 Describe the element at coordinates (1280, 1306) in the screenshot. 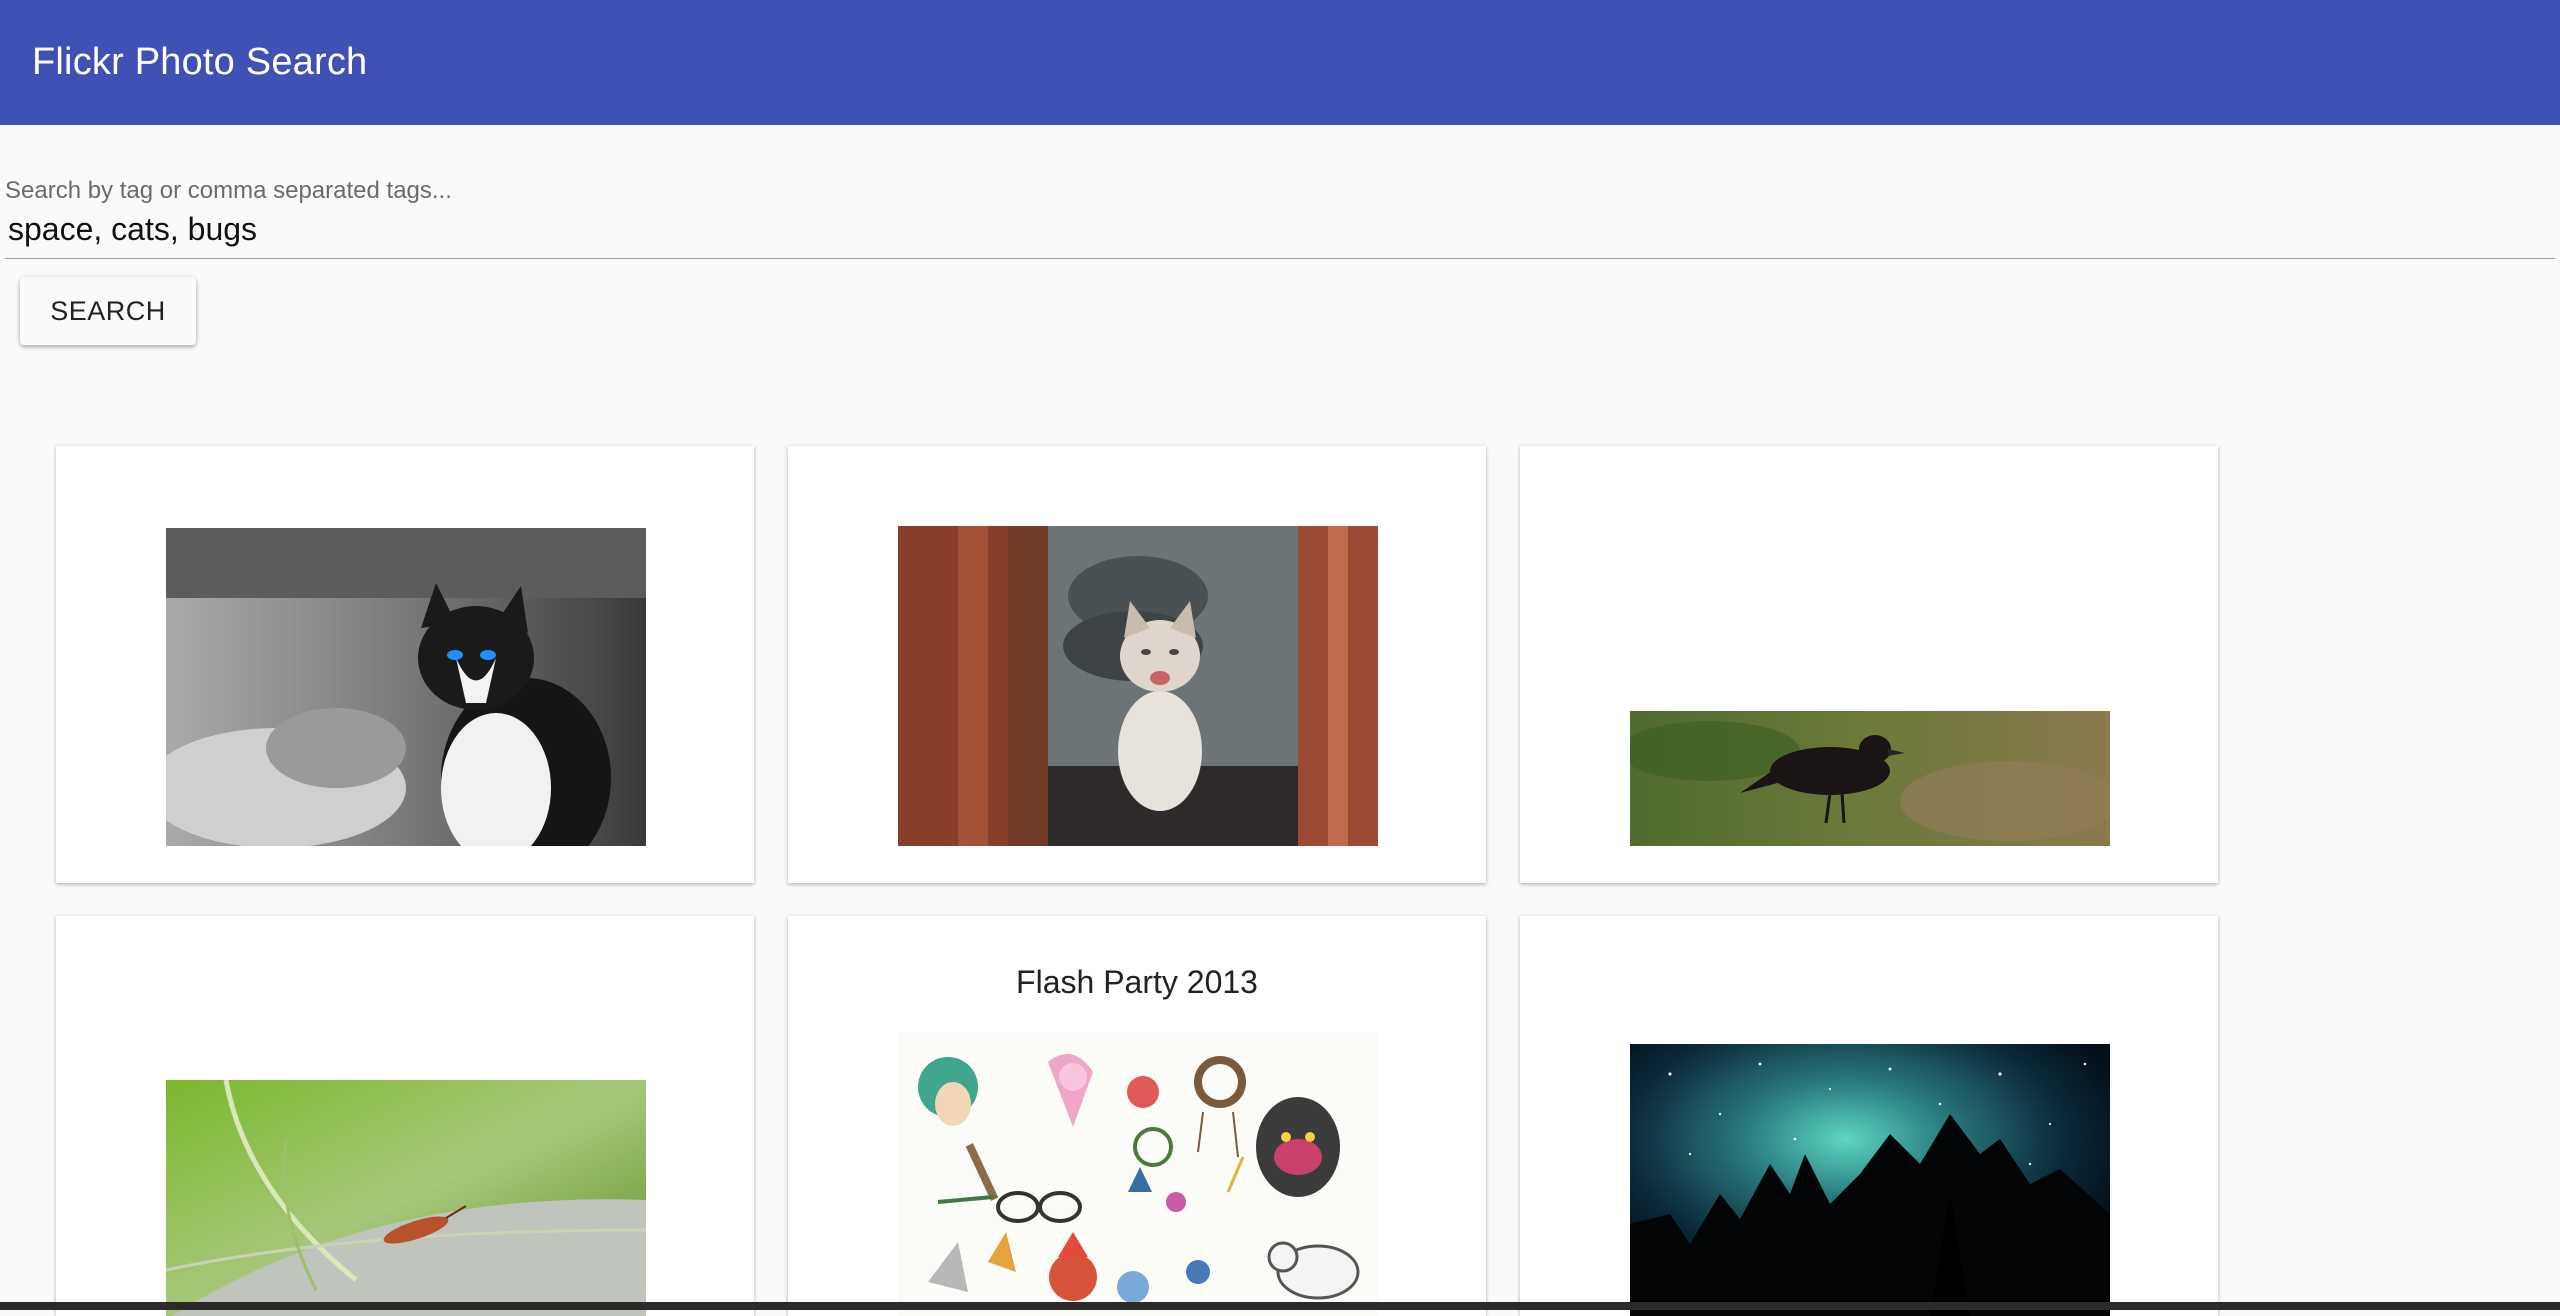

I see `window-bottom-edge` at that location.